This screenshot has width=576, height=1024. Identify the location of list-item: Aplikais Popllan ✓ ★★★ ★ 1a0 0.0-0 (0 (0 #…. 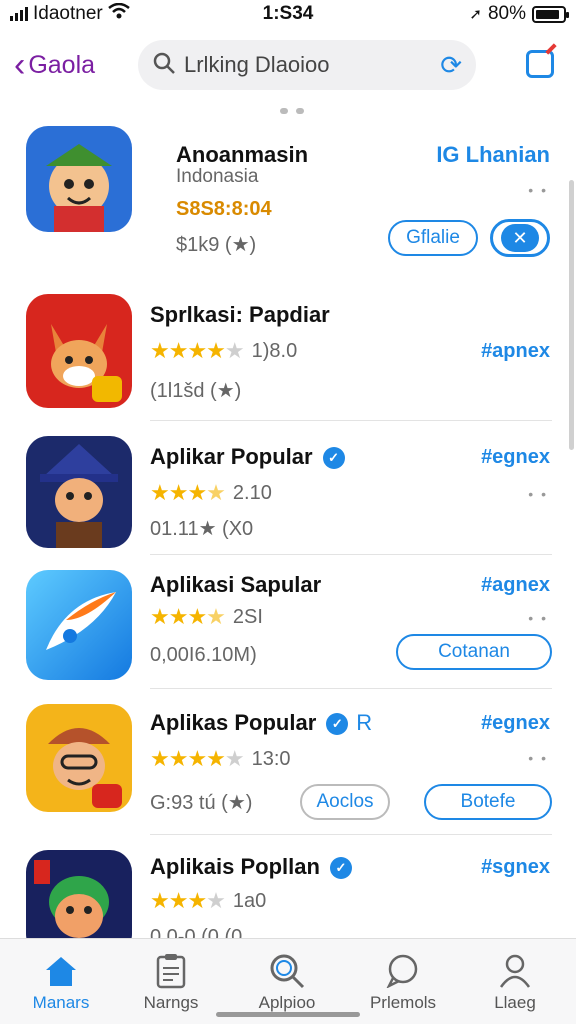
(288, 894).